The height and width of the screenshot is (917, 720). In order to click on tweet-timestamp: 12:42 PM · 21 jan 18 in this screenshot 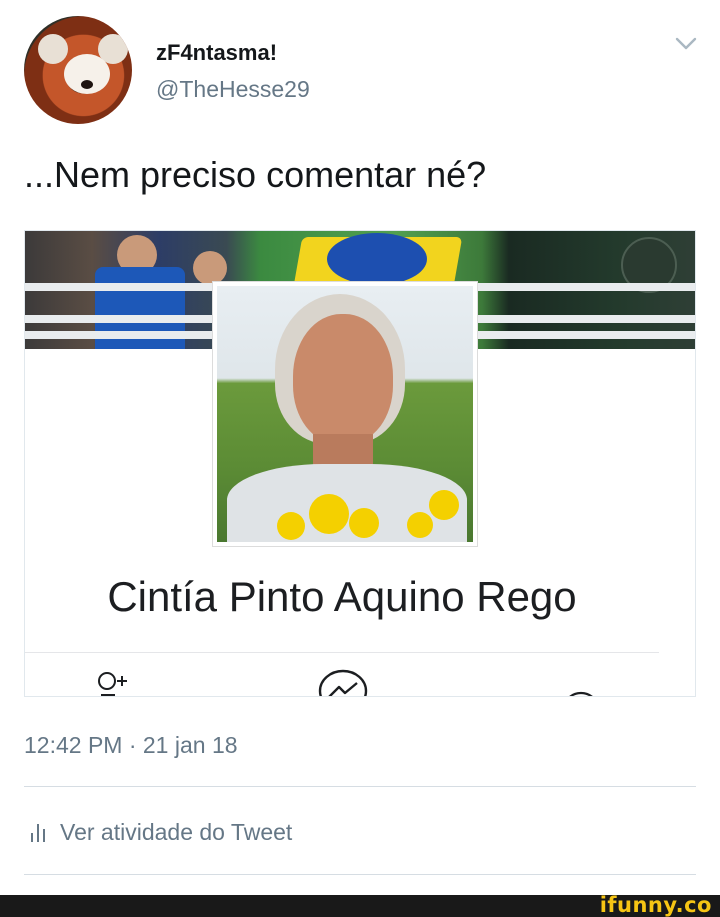, I will do `click(131, 745)`.